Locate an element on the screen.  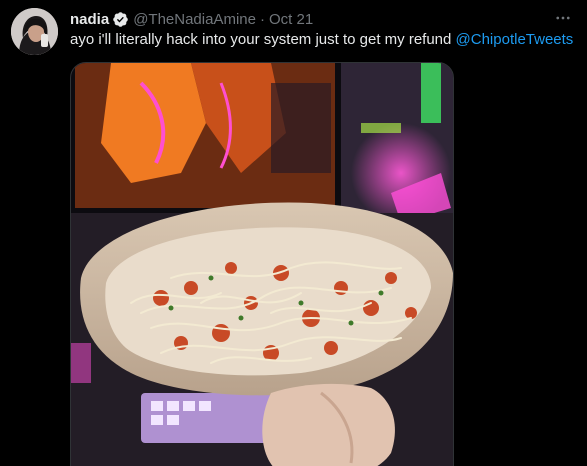
avatar is located at coordinates (34, 31).